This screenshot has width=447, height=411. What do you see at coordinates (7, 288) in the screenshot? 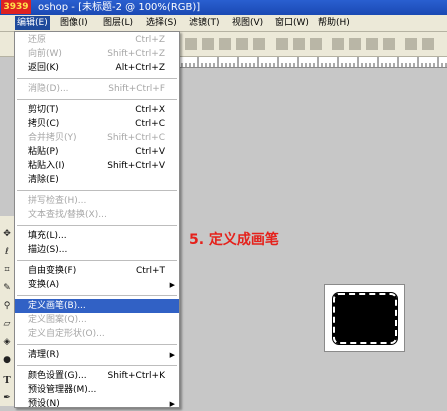
I see `brush-icon: ✎` at bounding box center [7, 288].